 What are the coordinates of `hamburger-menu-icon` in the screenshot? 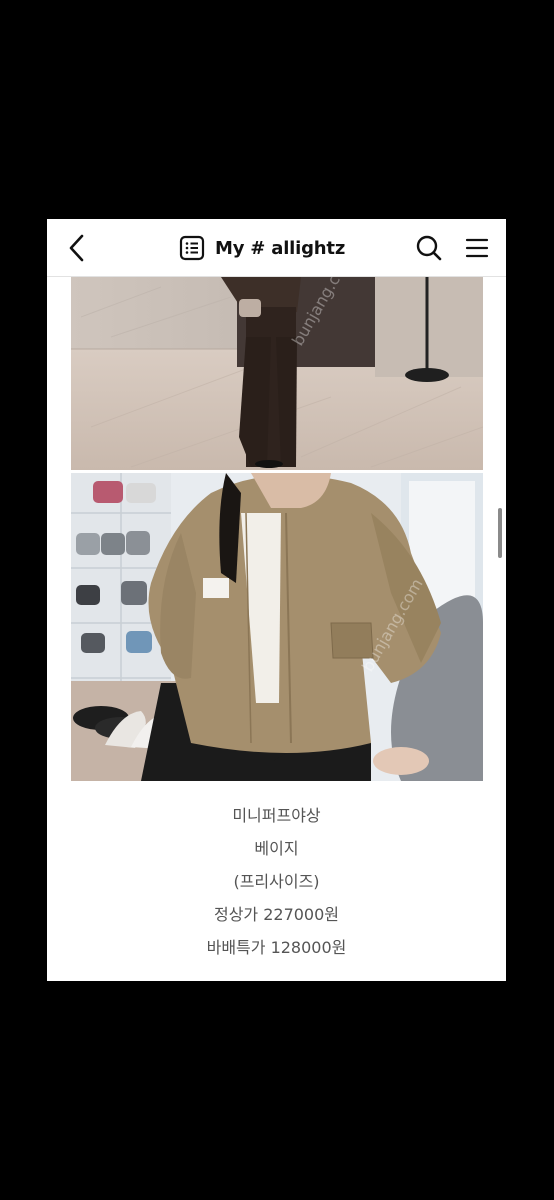 It's located at (477, 248).